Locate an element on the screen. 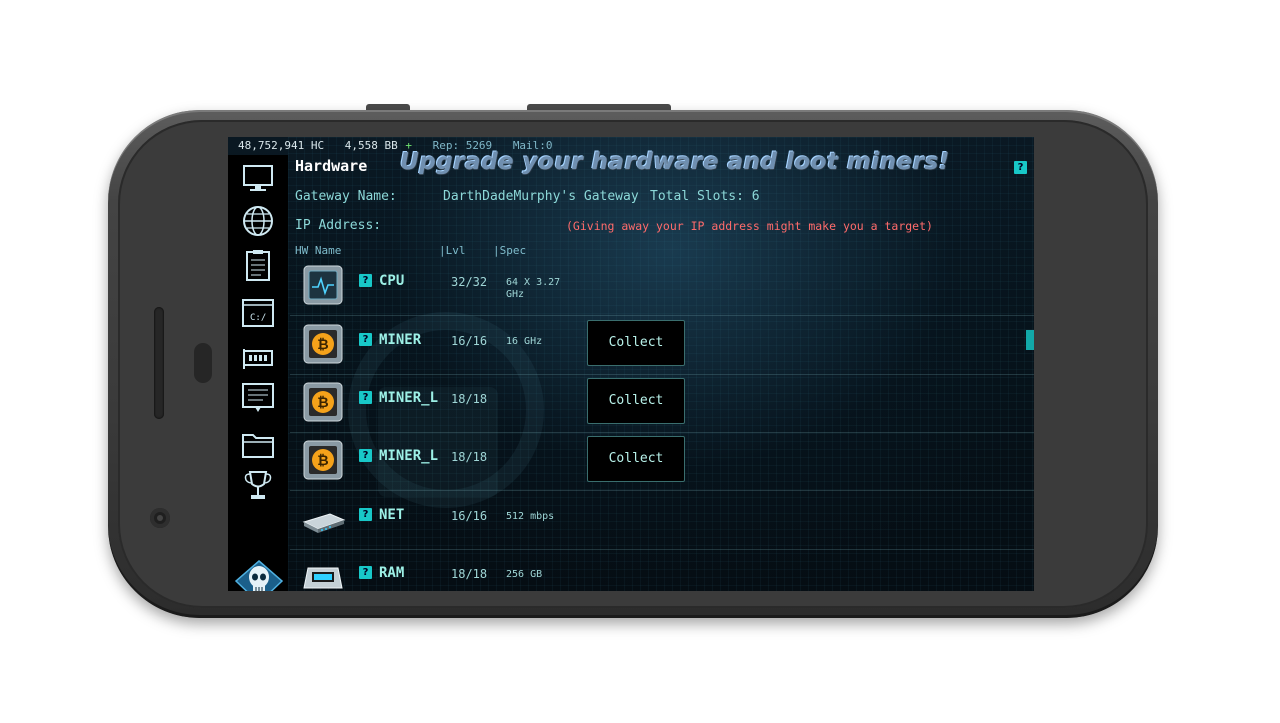 The image size is (1280, 723). gateway-name-value: DarthDadeMurphy's Gateway is located at coordinates (541, 196).